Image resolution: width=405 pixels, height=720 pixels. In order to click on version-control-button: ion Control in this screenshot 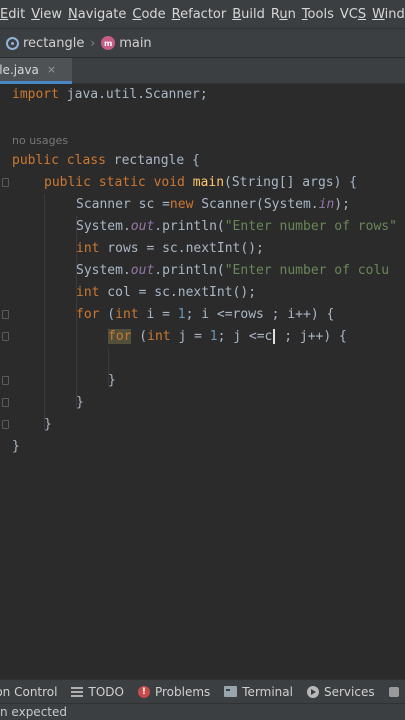, I will do `click(28, 692)`.